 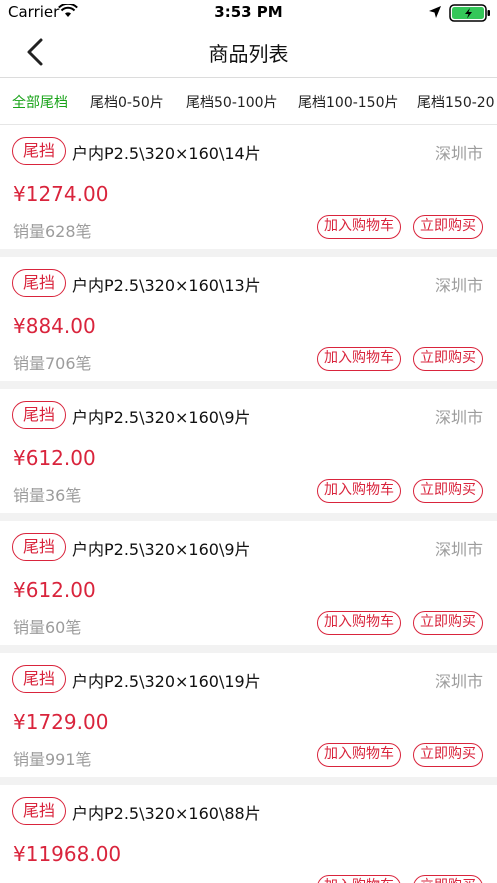 I want to click on tab-50-100: 尾档50-100片, so click(x=232, y=102).